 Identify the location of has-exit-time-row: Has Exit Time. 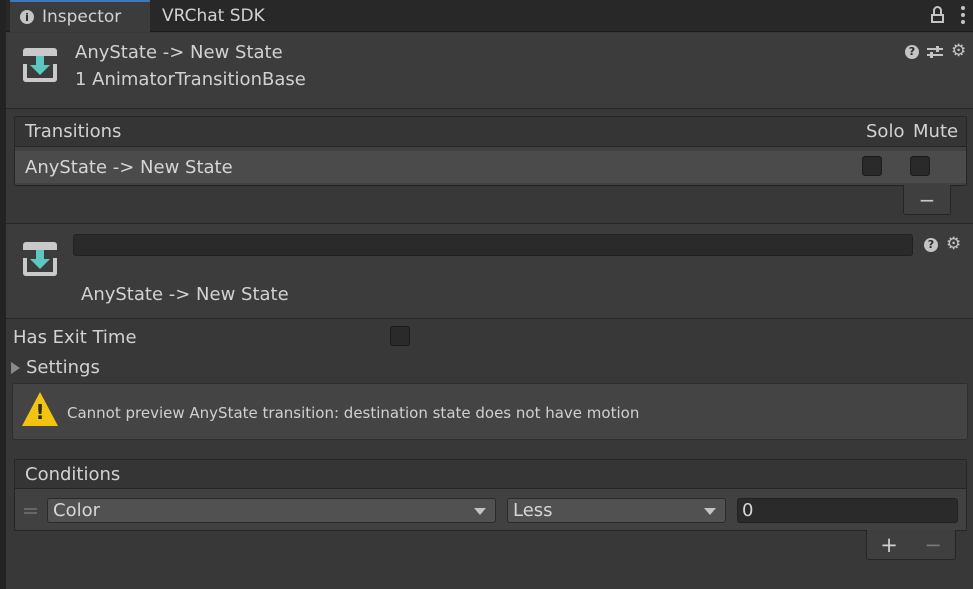
(75, 337).